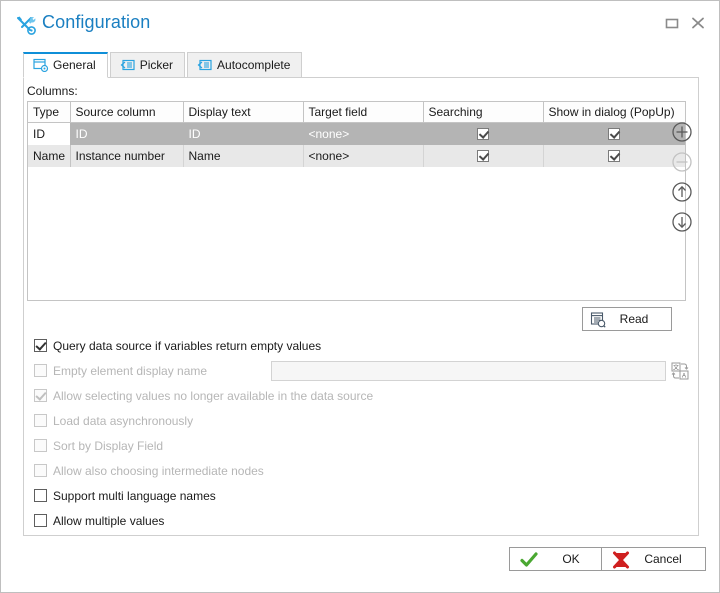  Describe the element at coordinates (682, 162) in the screenshot. I see `remove-row-button` at that location.